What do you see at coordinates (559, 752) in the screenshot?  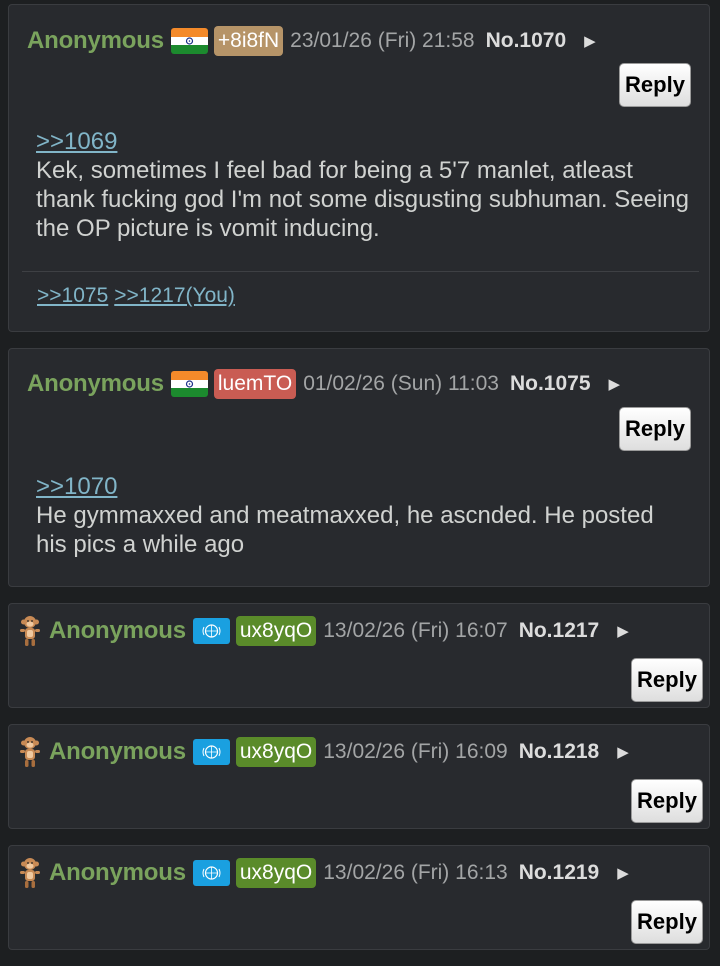 I see `post-number-link: No.1218` at bounding box center [559, 752].